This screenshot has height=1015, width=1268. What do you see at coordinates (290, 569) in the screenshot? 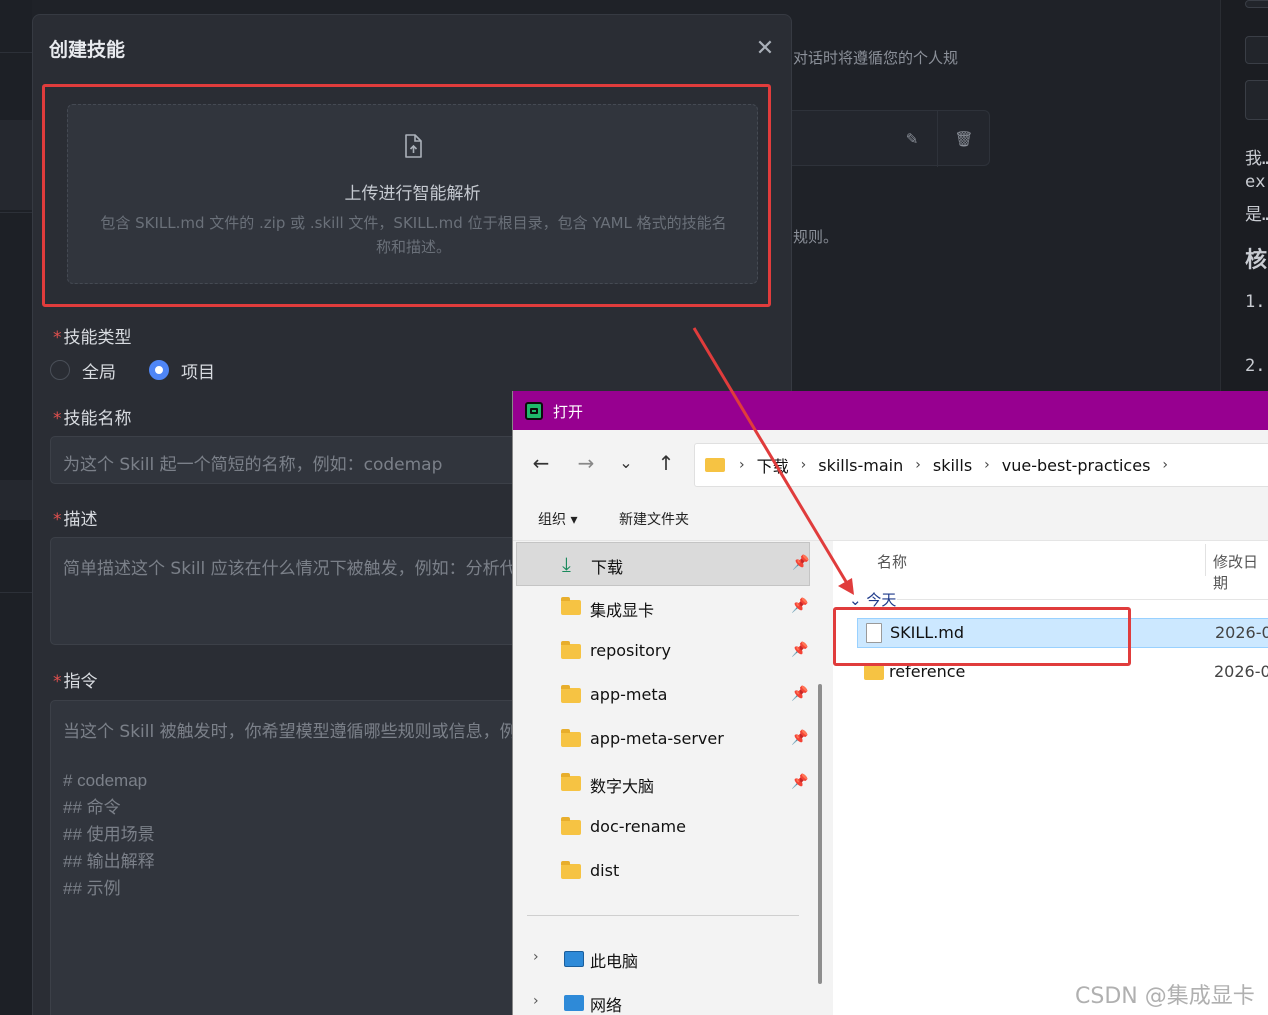
I see `description-placeholder: 简单描述这个 Skill 应该在什么情况下被触发，例如：分析代` at bounding box center [290, 569].